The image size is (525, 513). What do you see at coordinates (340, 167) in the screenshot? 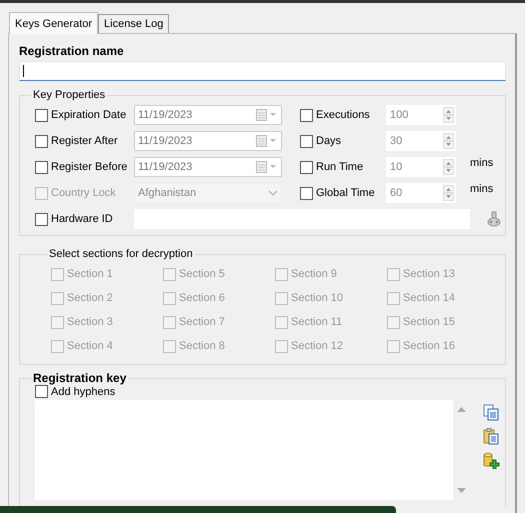
I see `checkbox-label: Run Time` at bounding box center [340, 167].